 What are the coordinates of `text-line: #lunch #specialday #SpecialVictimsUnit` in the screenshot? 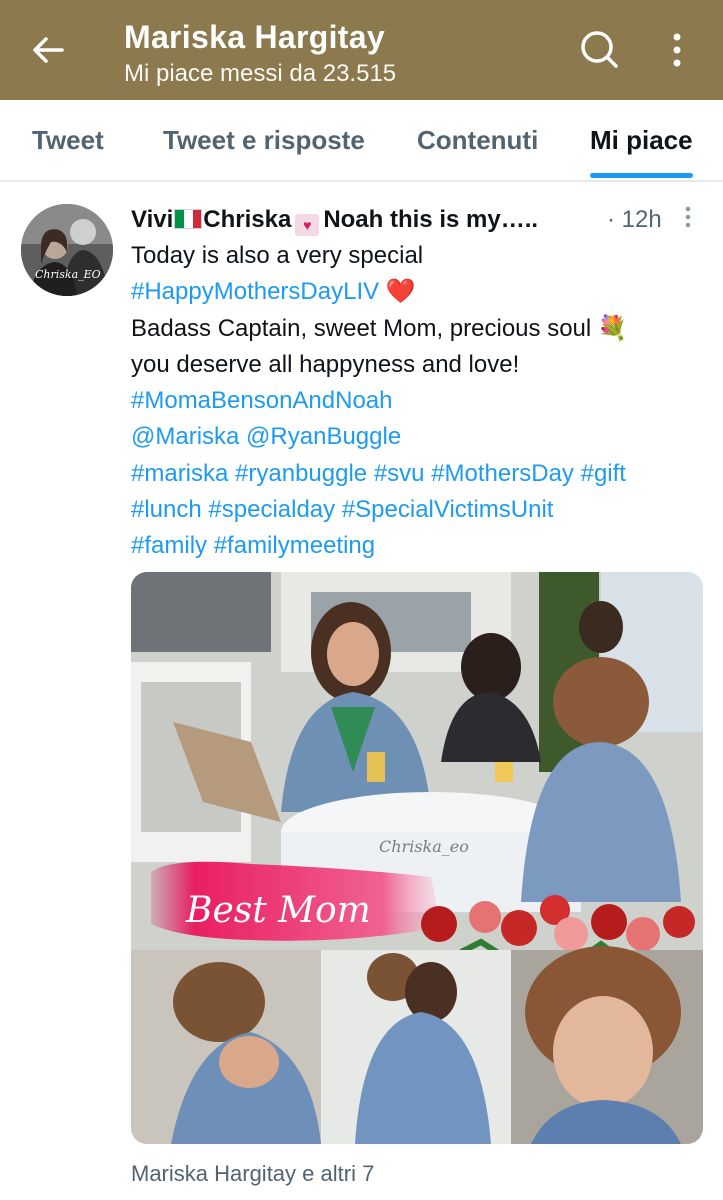 It's located at (421, 510).